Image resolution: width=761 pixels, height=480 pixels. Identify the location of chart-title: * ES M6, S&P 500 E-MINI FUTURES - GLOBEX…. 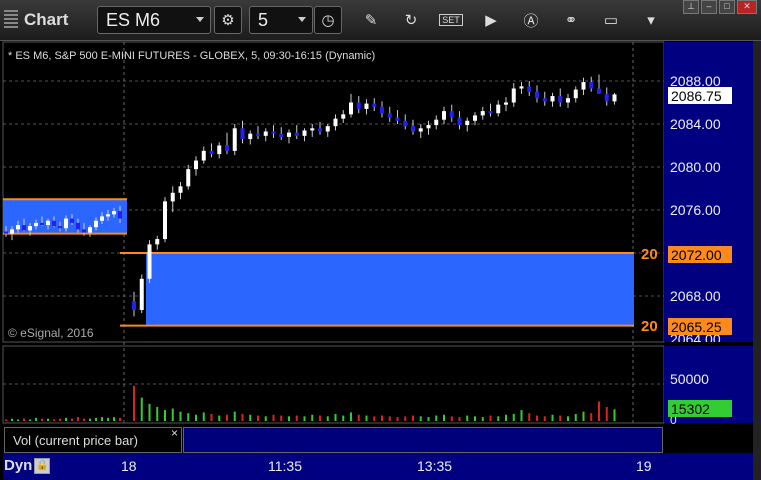
(192, 56).